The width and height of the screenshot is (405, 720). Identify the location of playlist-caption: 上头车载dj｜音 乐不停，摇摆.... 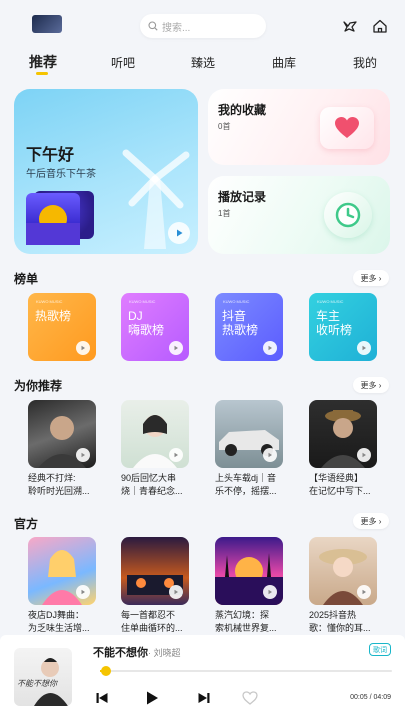
(251, 485).